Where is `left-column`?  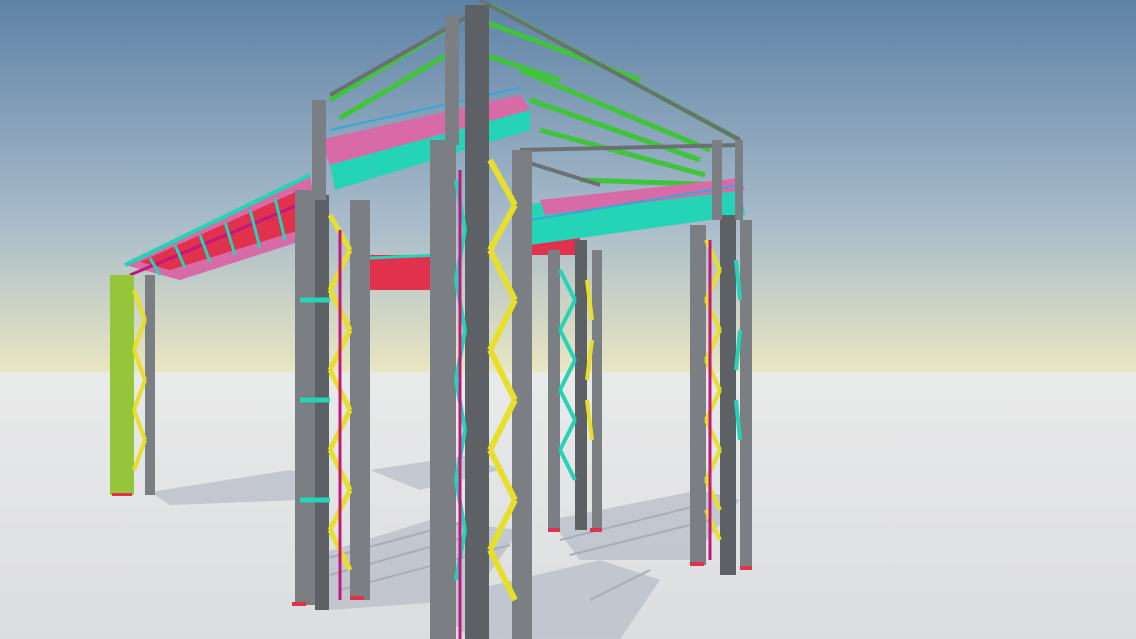 left-column is located at coordinates (132, 385).